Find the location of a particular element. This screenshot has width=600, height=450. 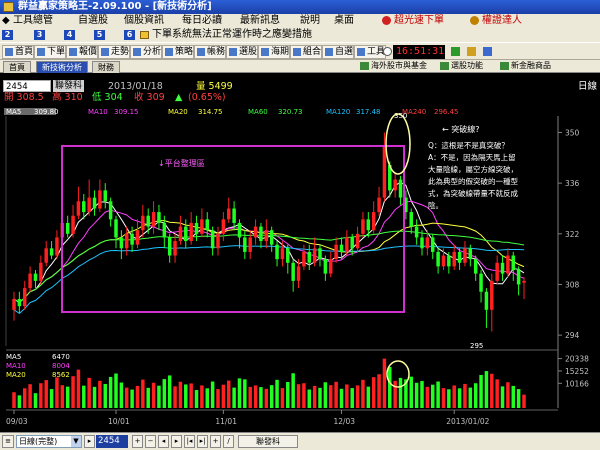

quick-key-2: 2 is located at coordinates (7, 35).